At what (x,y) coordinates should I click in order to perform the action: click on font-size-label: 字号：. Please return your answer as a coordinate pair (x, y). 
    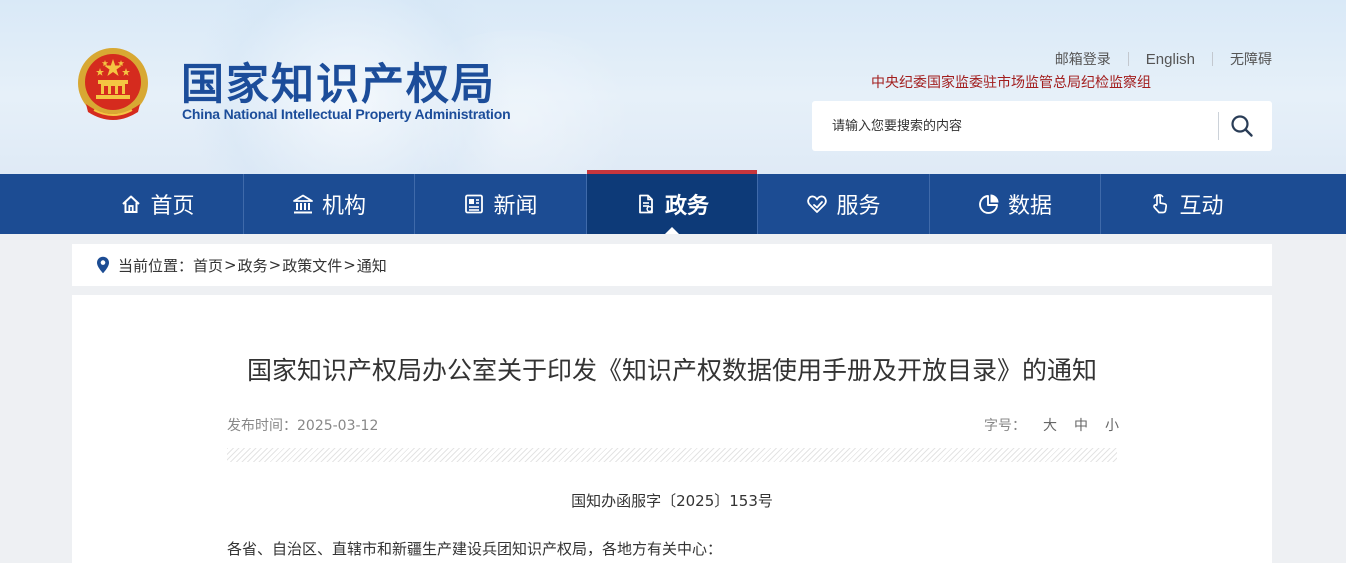
    Looking at the image, I should click on (1005, 426).